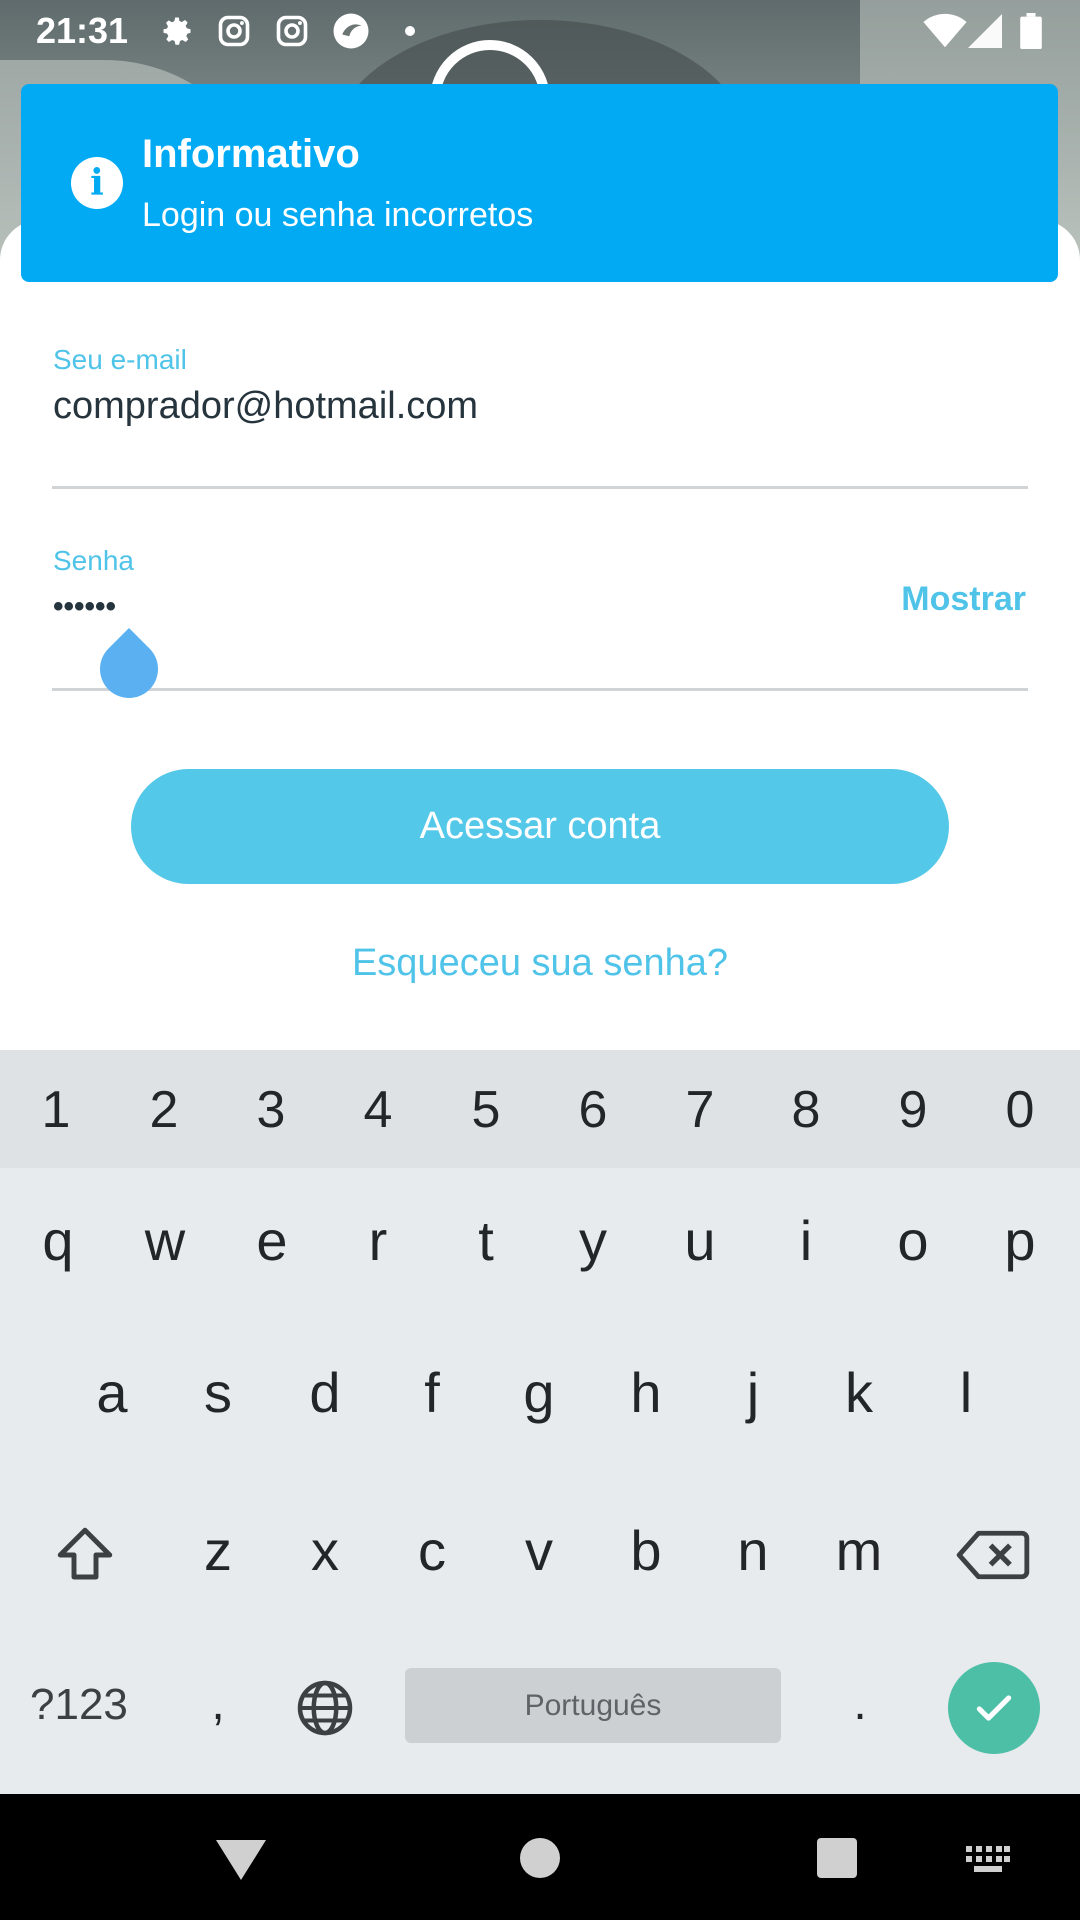 The image size is (1080, 1920). I want to click on key-u: u, so click(700, 1240).